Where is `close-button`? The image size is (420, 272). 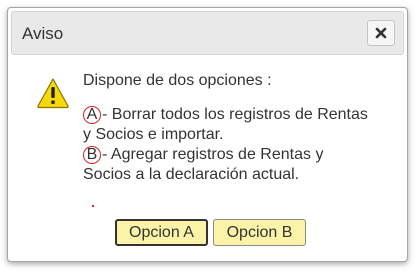 close-button is located at coordinates (381, 33).